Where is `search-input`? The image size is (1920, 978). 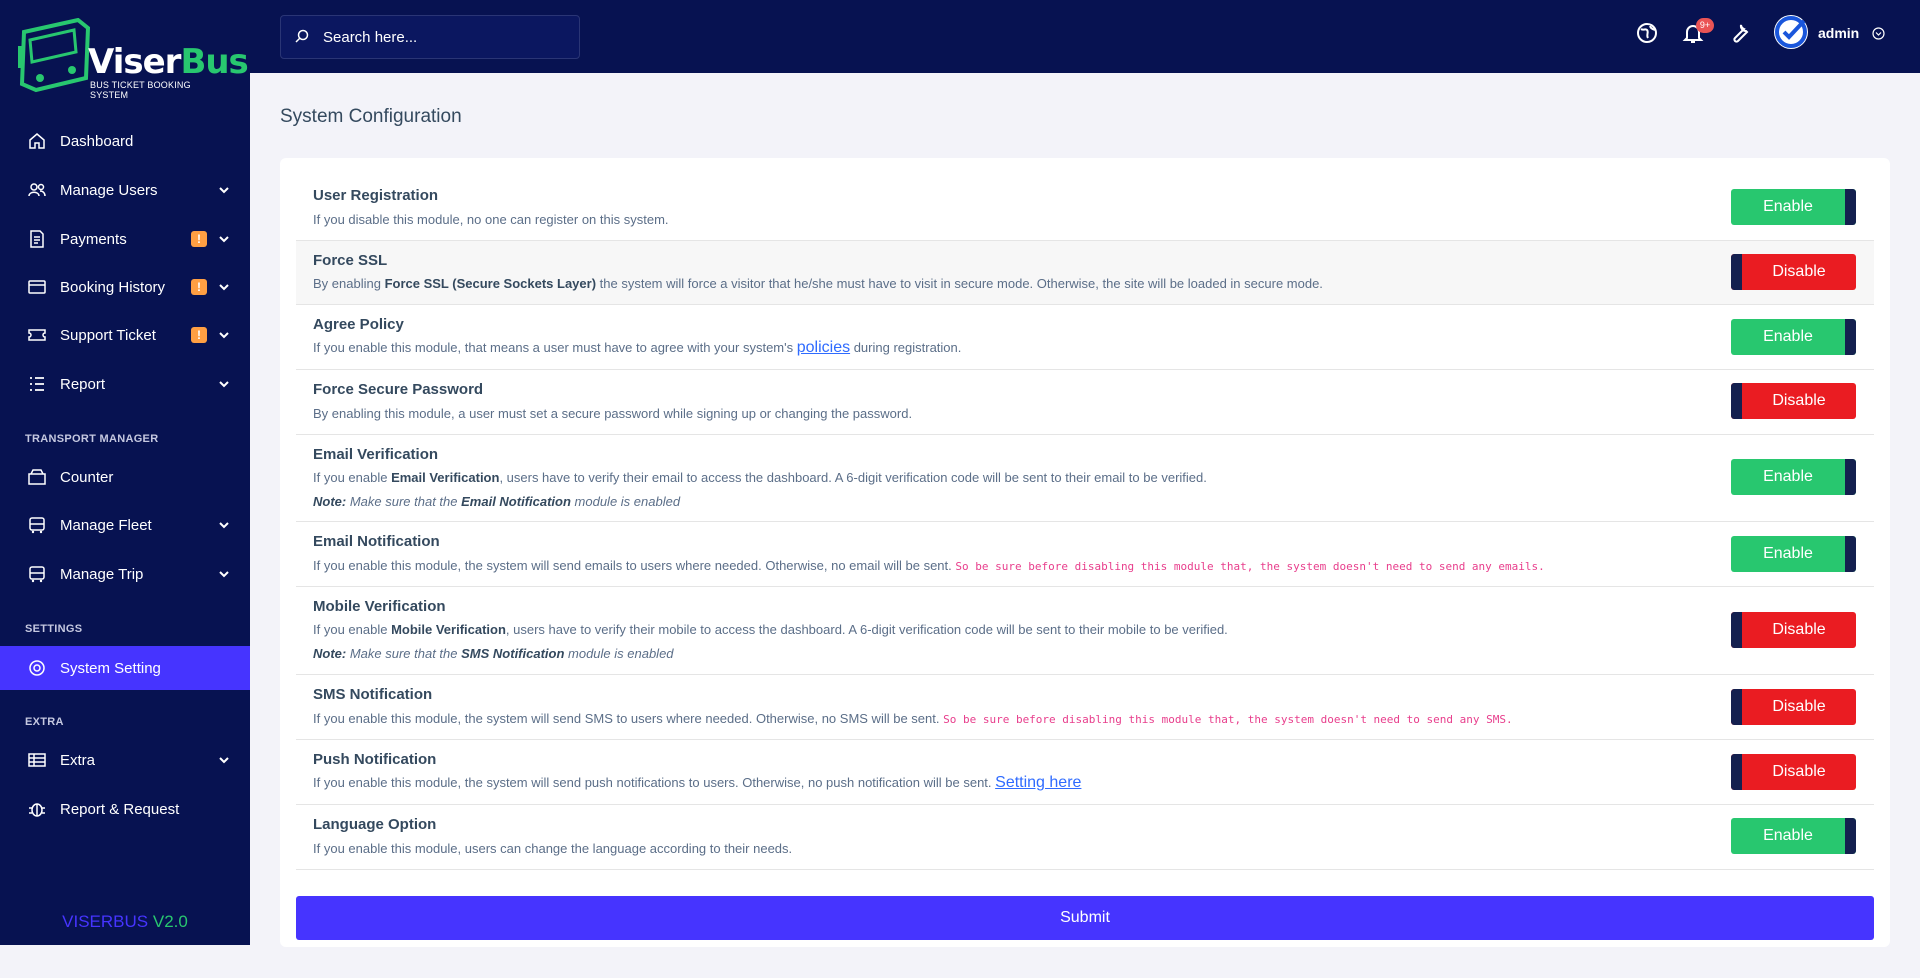
search-input is located at coordinates (448, 37).